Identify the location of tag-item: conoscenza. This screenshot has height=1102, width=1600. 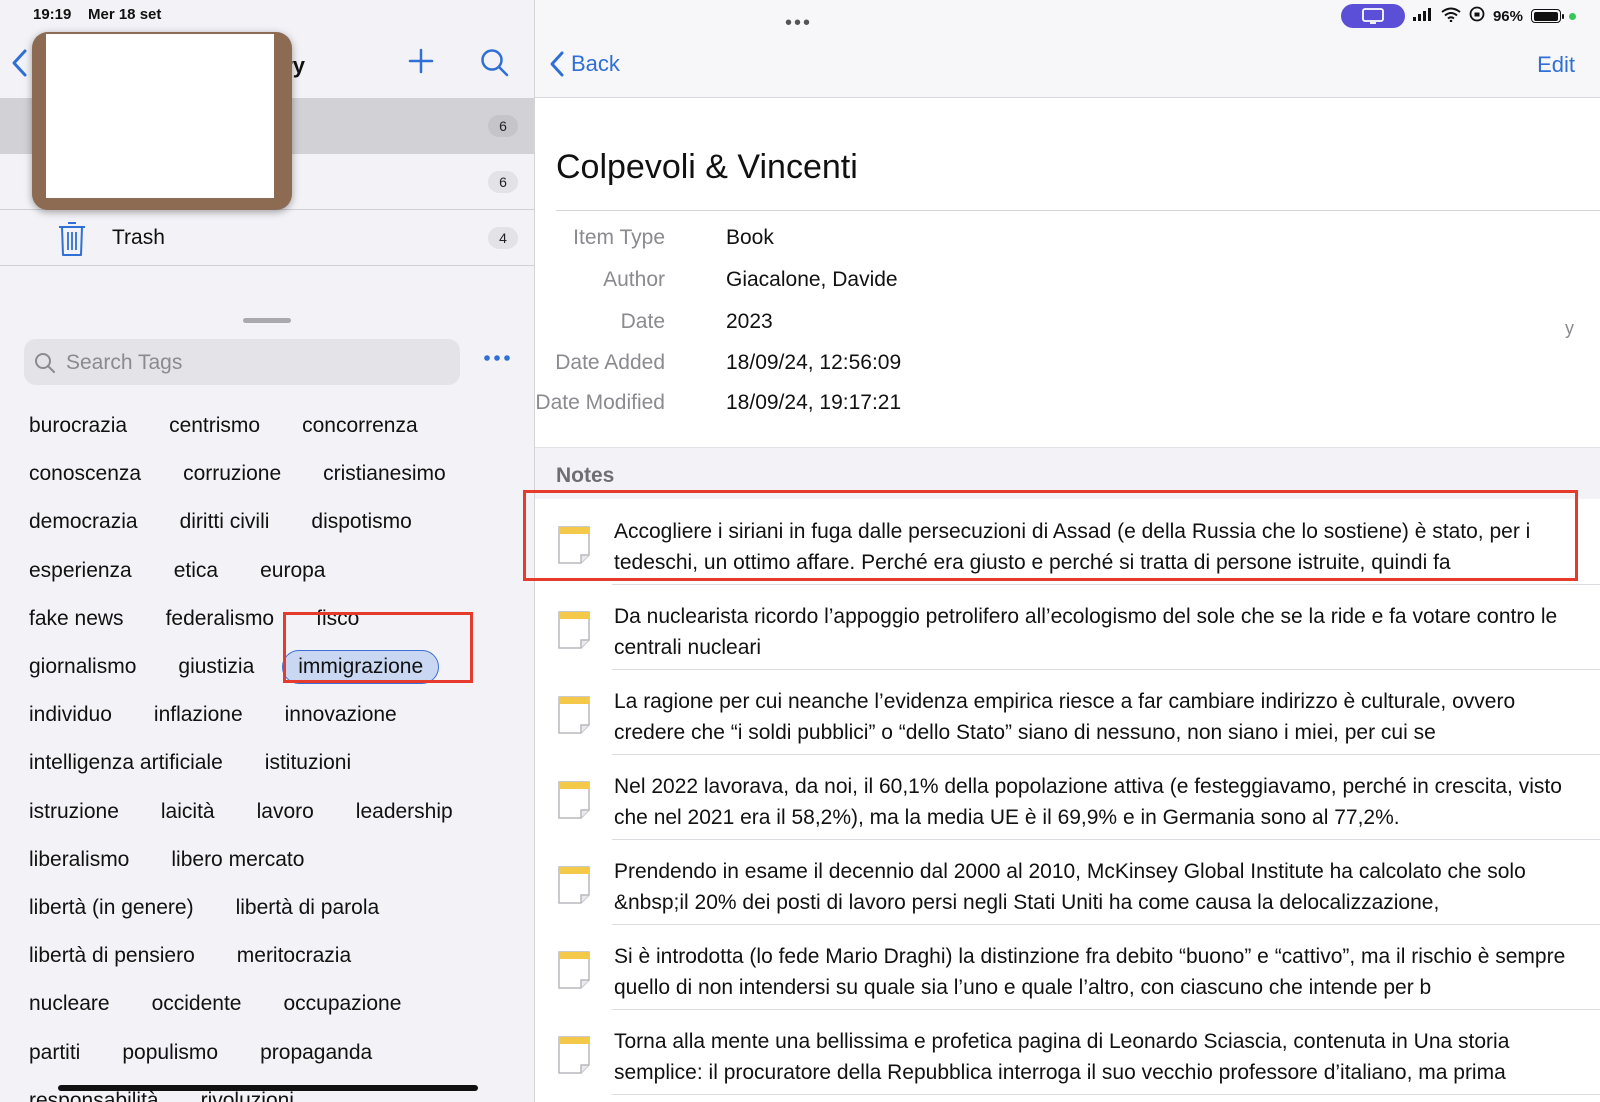
(85, 474).